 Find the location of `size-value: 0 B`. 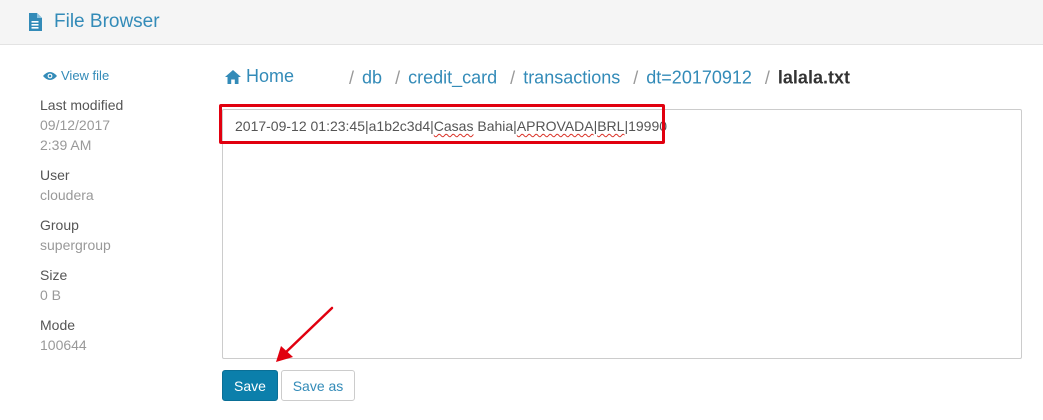

size-value: 0 B is located at coordinates (51, 295).